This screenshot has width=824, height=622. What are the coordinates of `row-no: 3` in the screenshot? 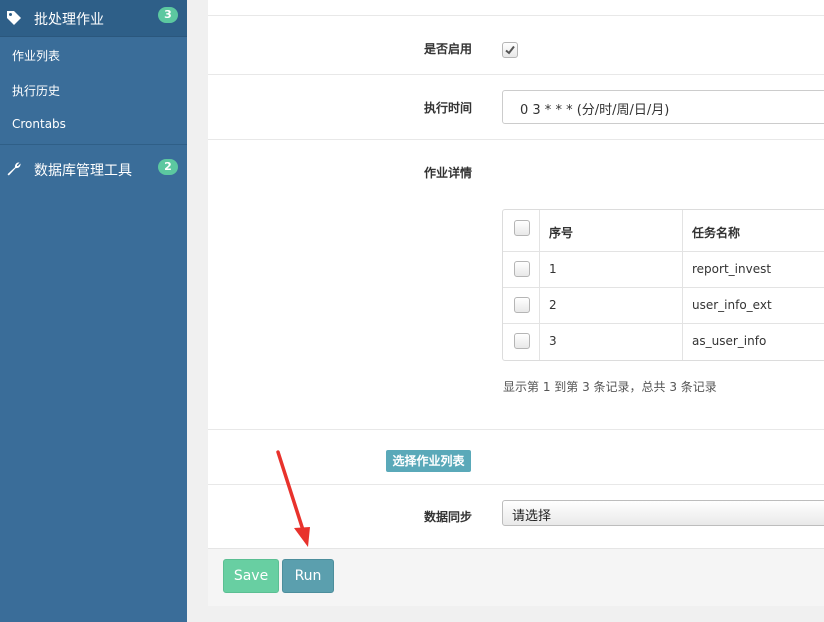 It's located at (553, 341).